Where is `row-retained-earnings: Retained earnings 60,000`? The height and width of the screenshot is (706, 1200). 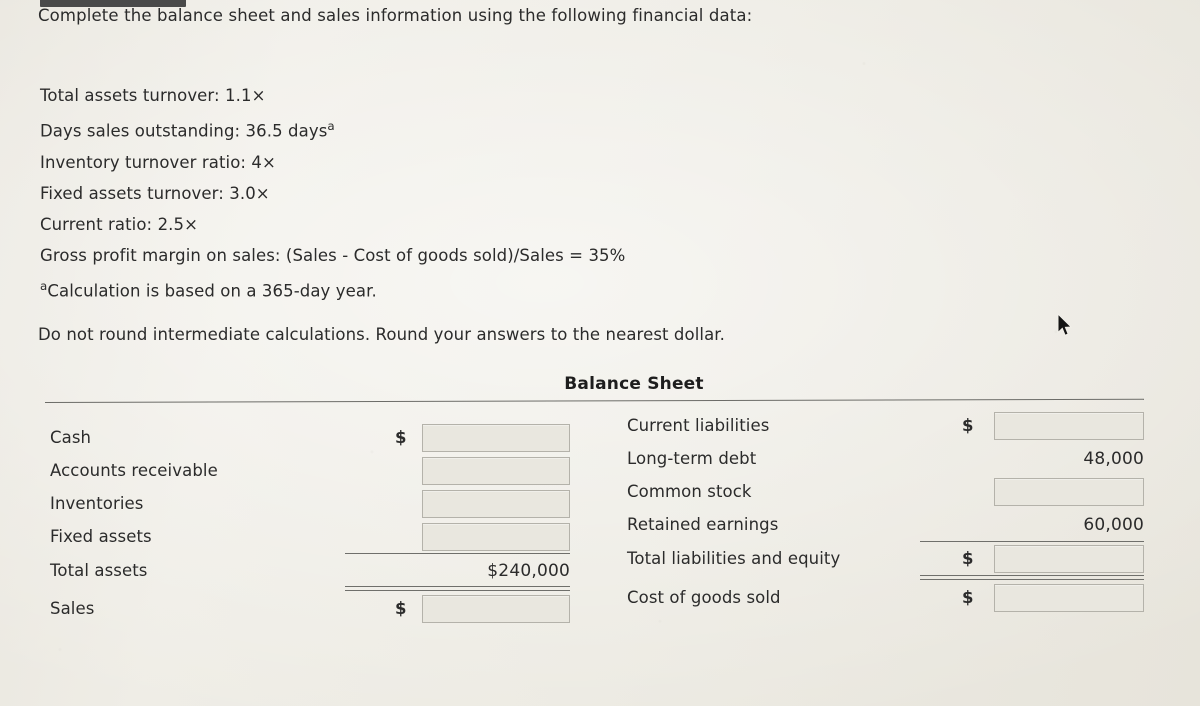 row-retained-earnings: Retained earnings 60,000 is located at coordinates (886, 526).